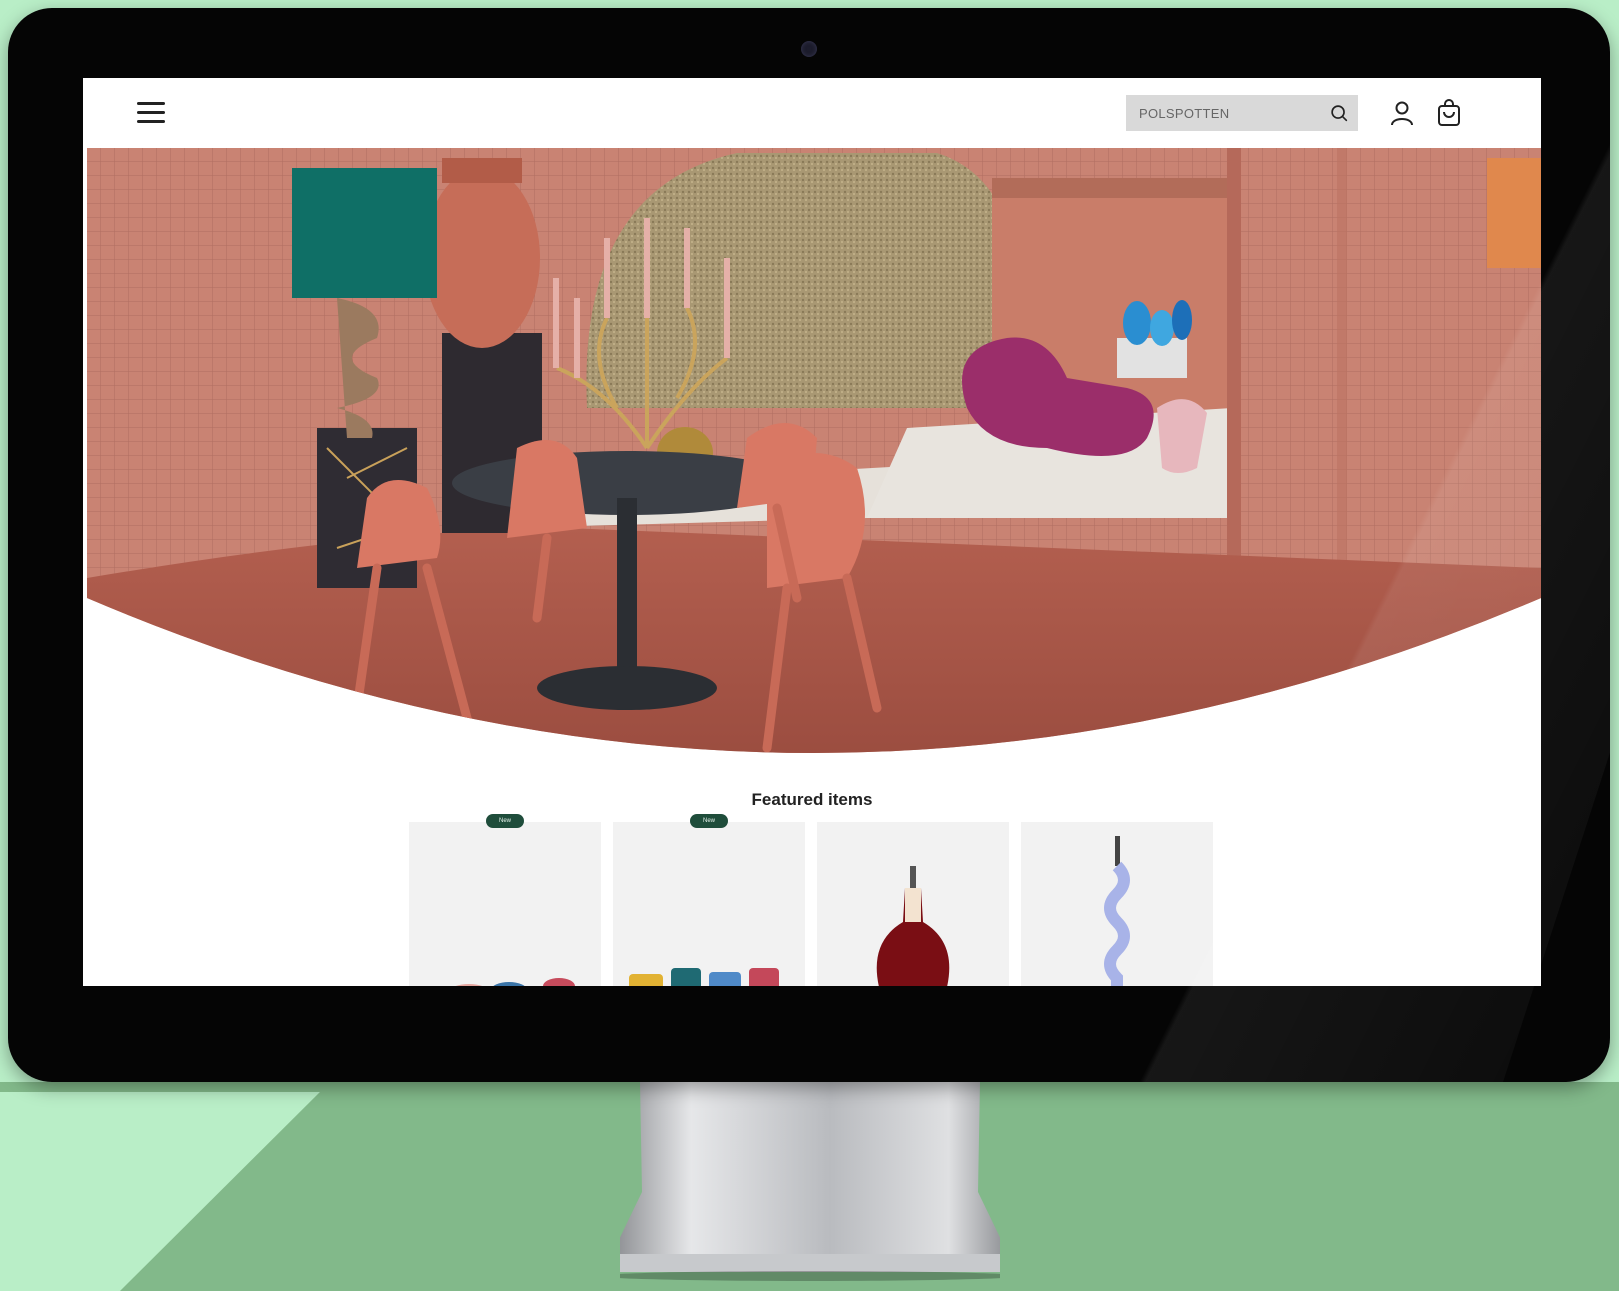 This screenshot has height=1291, width=1619. I want to click on product-image-twisted-lamp, so click(1117, 911).